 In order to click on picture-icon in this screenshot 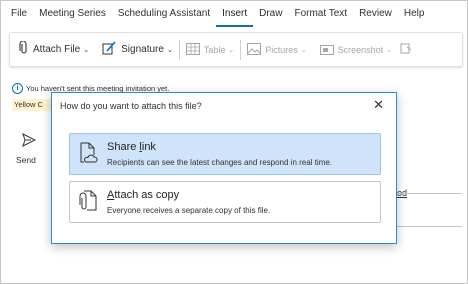, I will do `click(254, 49)`.